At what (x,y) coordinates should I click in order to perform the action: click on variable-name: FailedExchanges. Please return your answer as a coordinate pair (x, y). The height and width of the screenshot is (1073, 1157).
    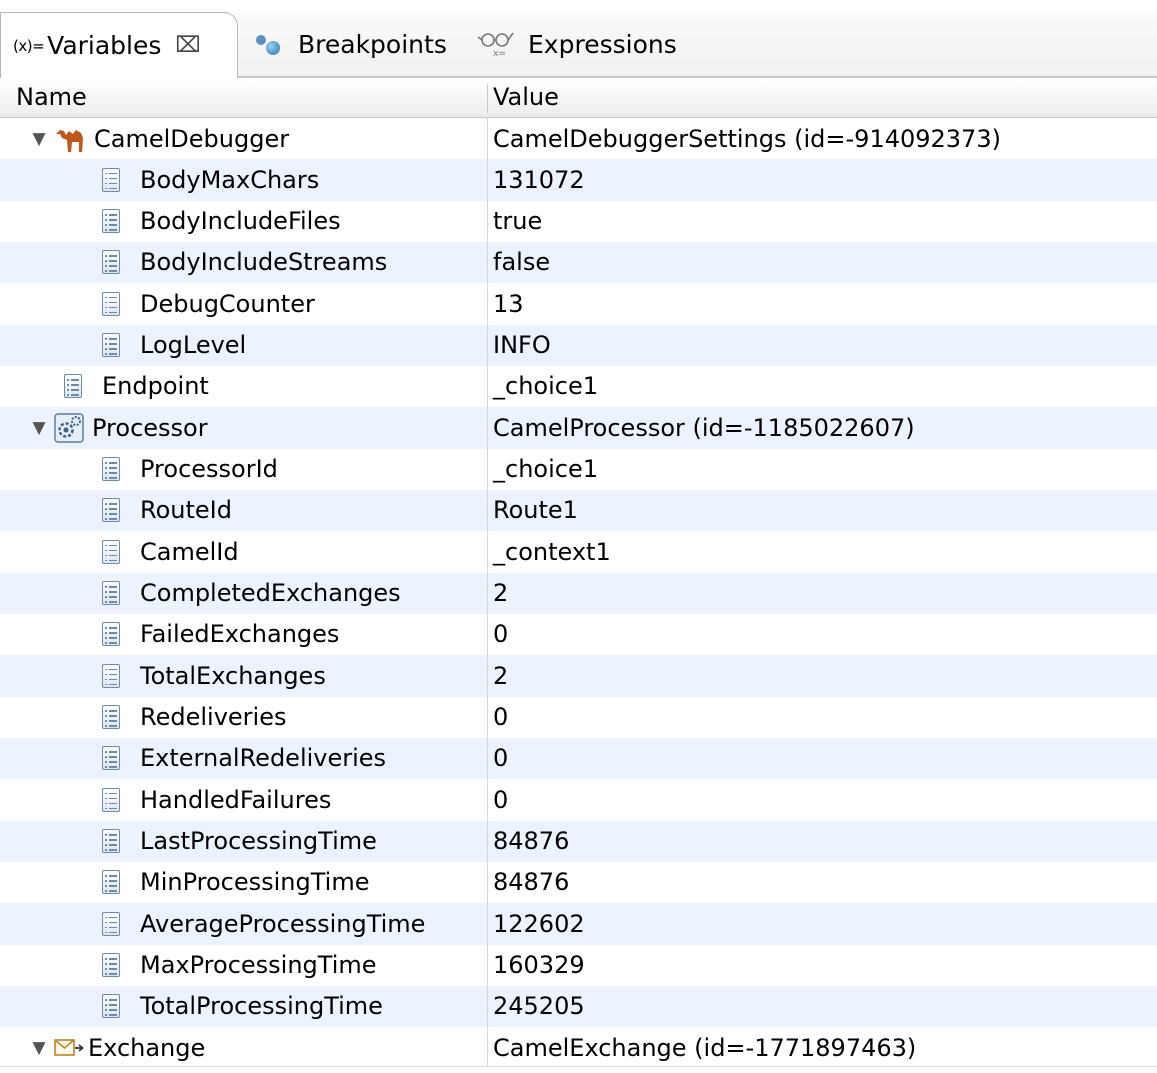
    Looking at the image, I should click on (240, 634).